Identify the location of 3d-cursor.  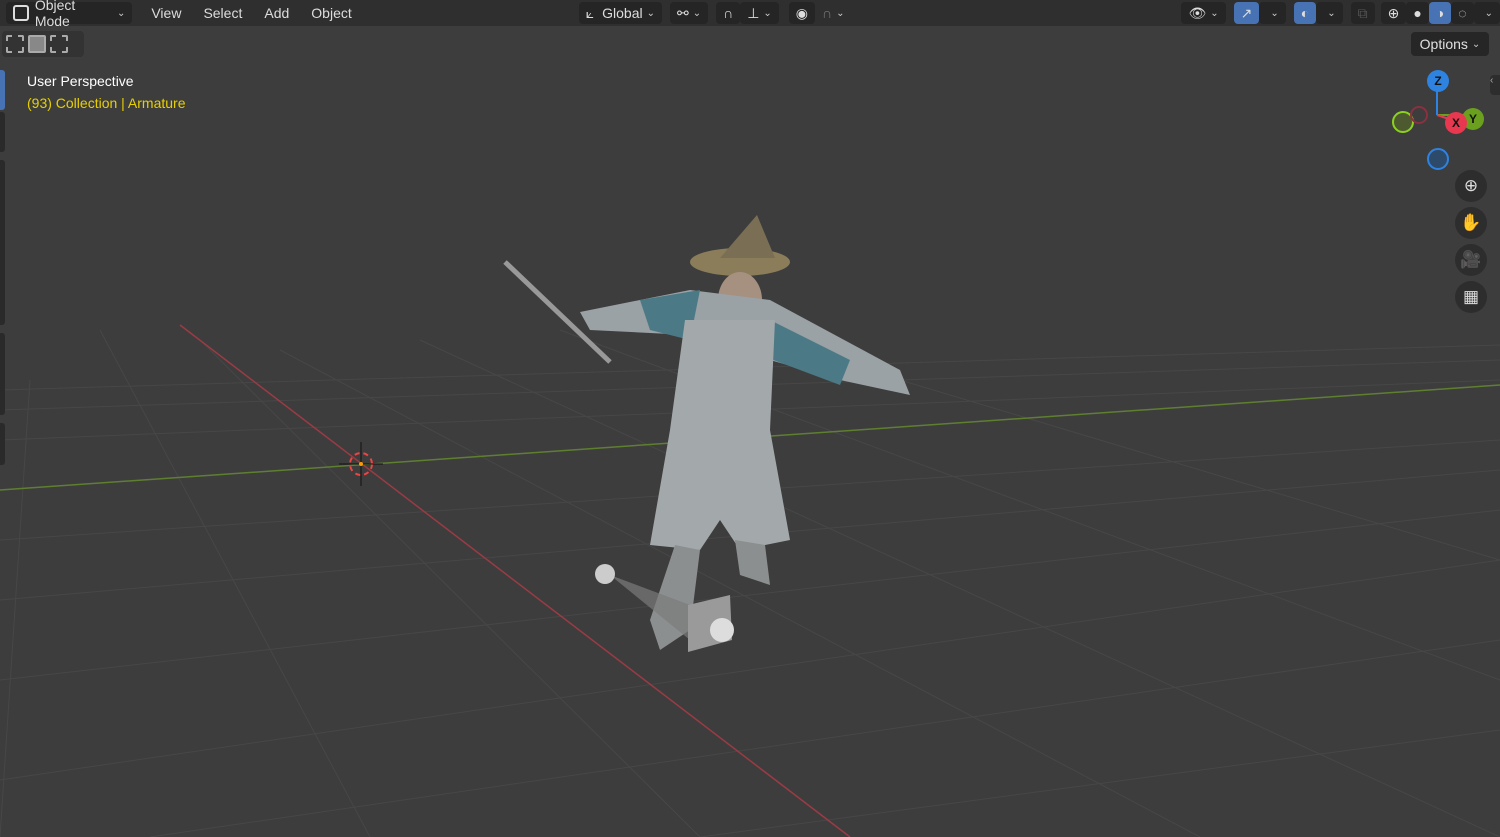
(361, 464).